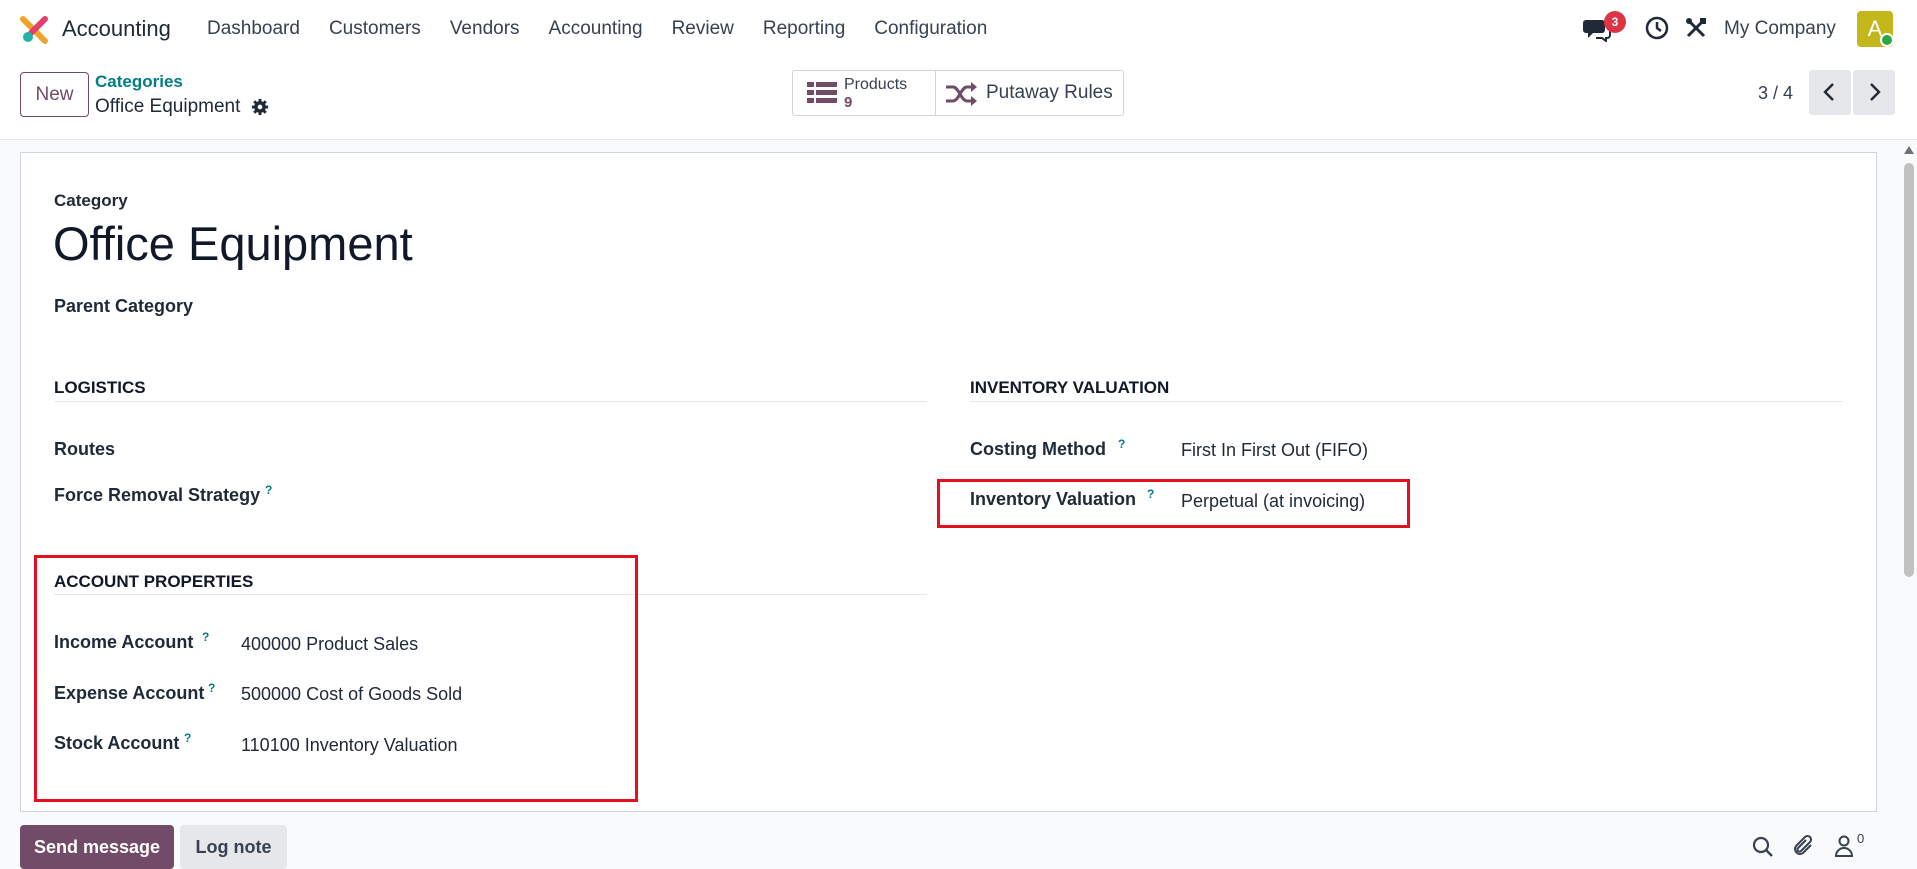 This screenshot has width=1917, height=869. I want to click on highlight-box-account-properties, so click(336, 678).